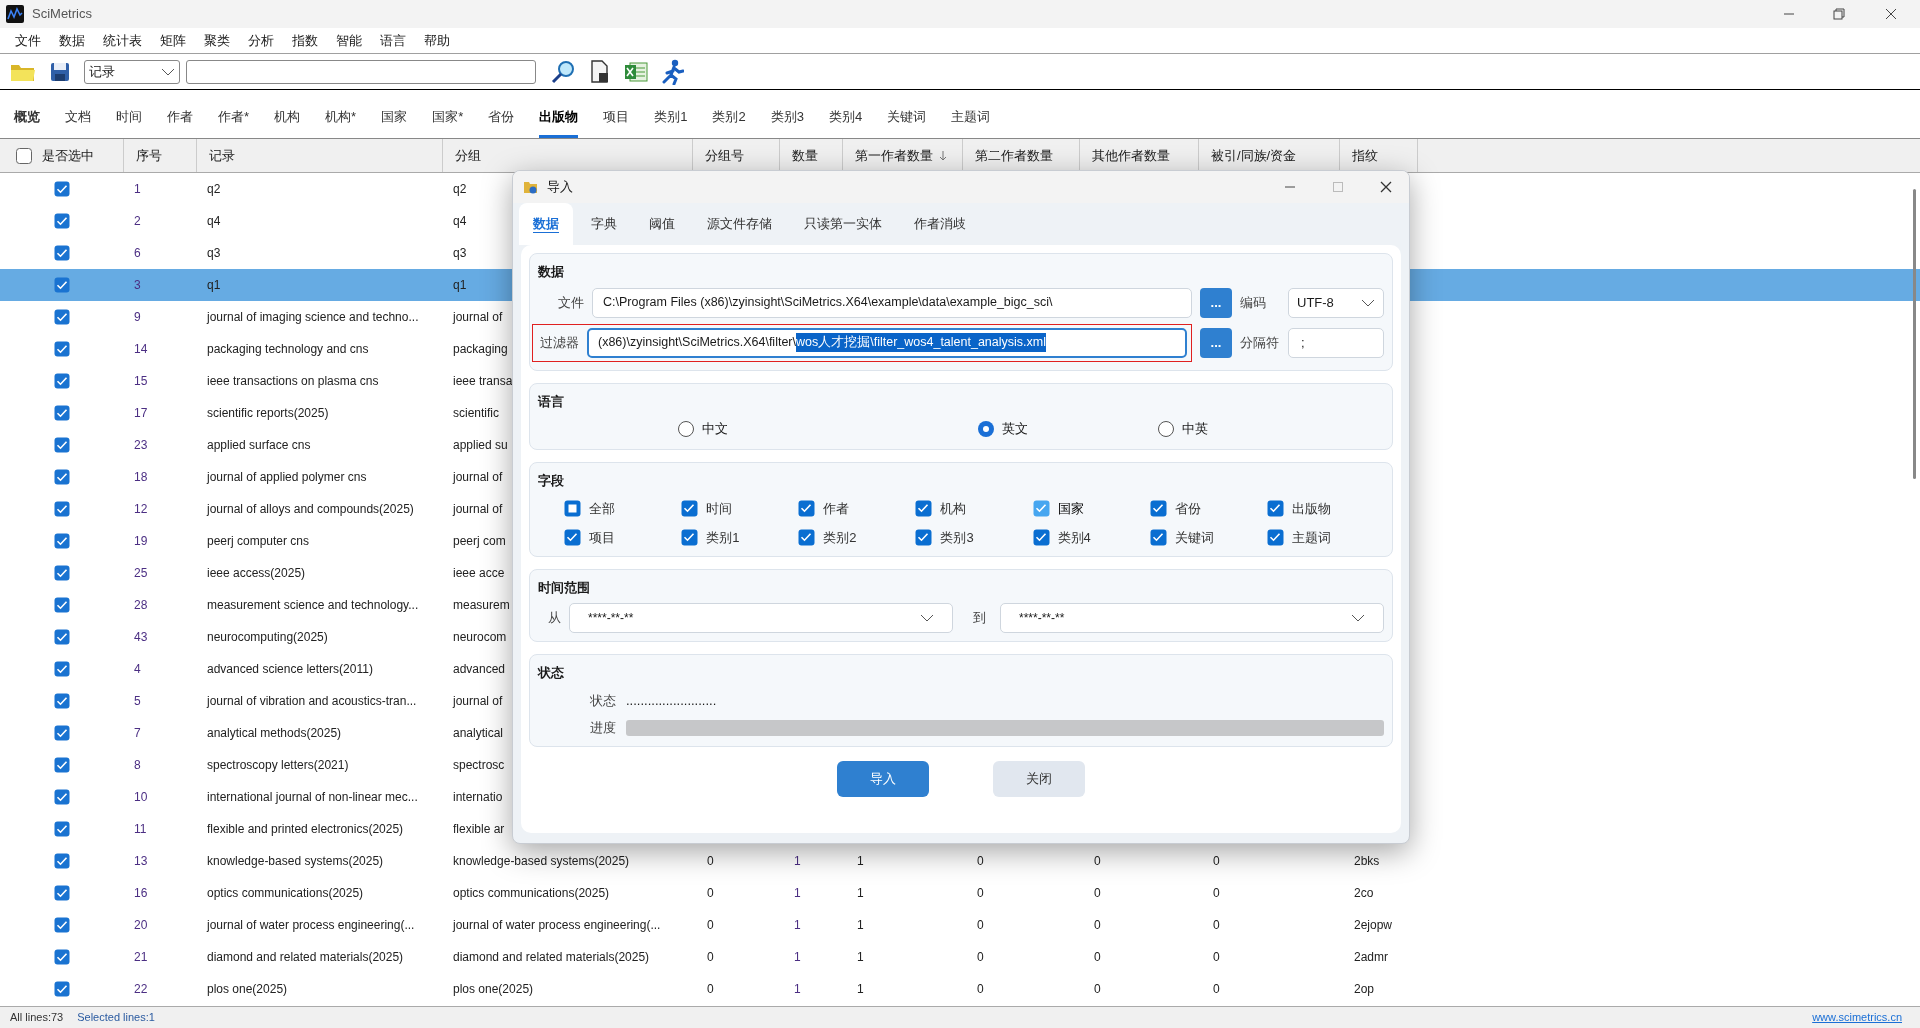  What do you see at coordinates (560, 187) in the screenshot?
I see `dialog-title: 导入` at bounding box center [560, 187].